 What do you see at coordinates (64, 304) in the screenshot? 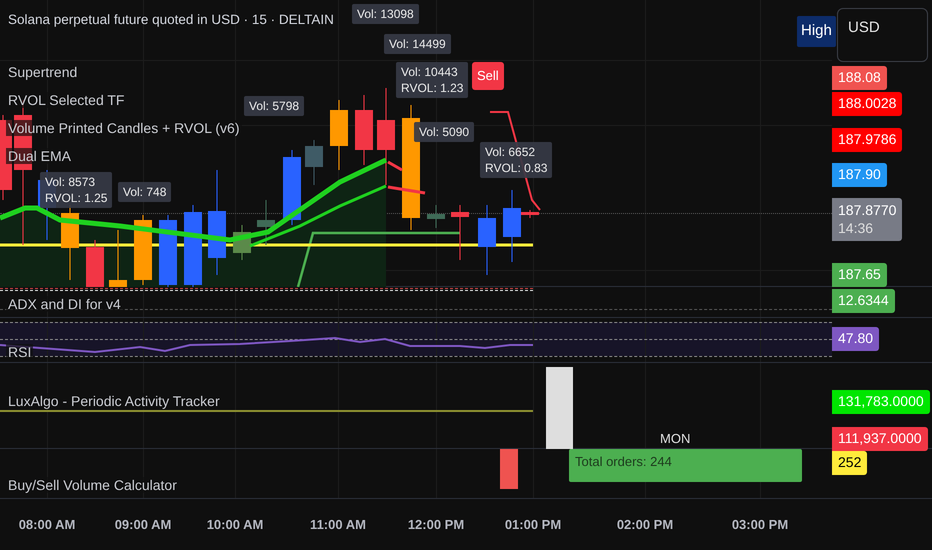
I see `indicator-legend: ADX and DI for v4` at bounding box center [64, 304].